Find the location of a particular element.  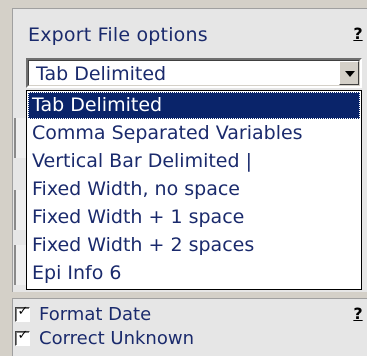

format-date-label: Format Date is located at coordinates (95, 314).